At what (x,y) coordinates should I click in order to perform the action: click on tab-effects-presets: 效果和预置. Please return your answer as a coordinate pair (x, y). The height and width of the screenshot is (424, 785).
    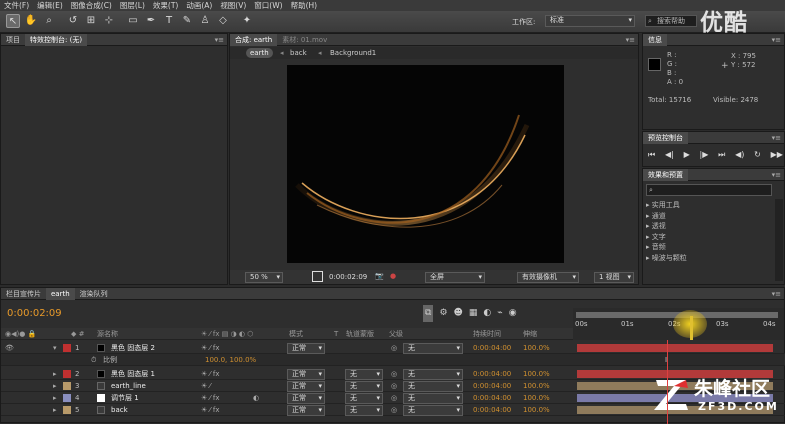
    Looking at the image, I should click on (665, 174).